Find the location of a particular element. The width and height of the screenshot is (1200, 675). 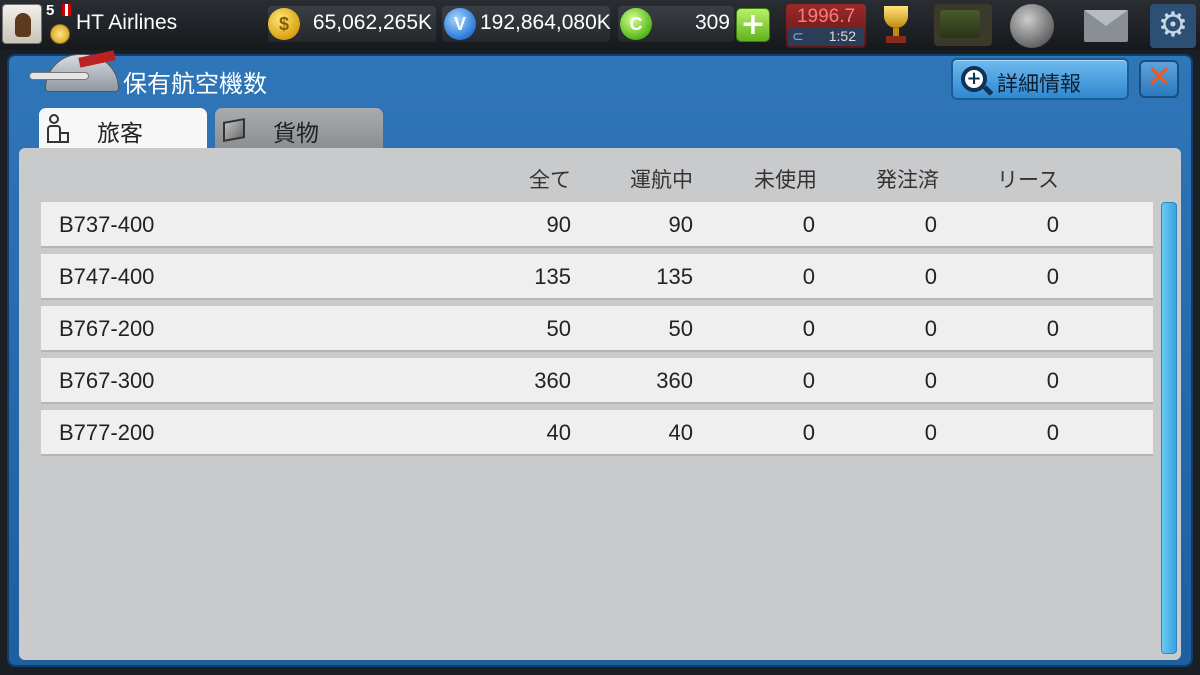

aircraft-model: B737-400 is located at coordinates (107, 224).